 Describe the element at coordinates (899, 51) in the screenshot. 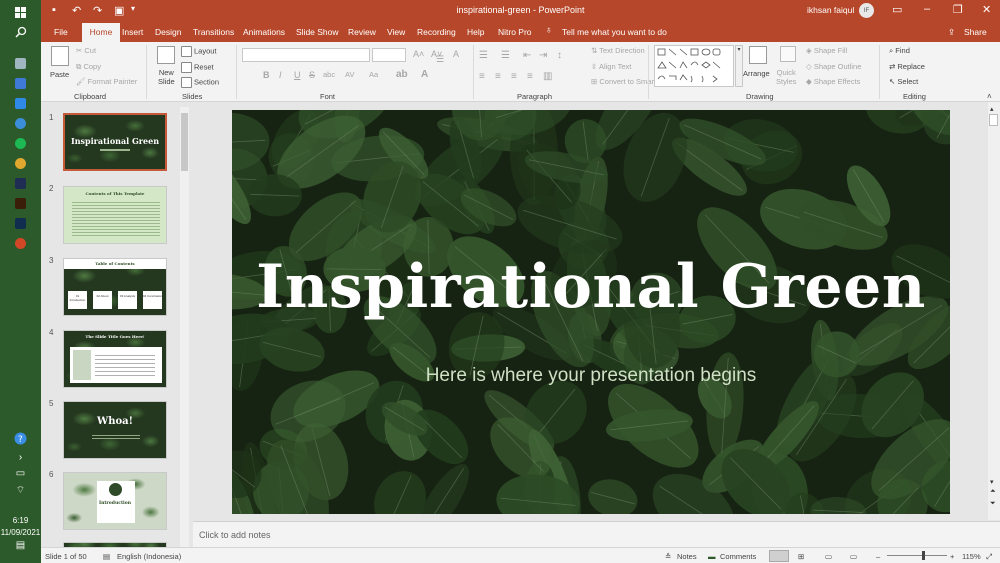

I see `find-button: ⌕ Find` at that location.